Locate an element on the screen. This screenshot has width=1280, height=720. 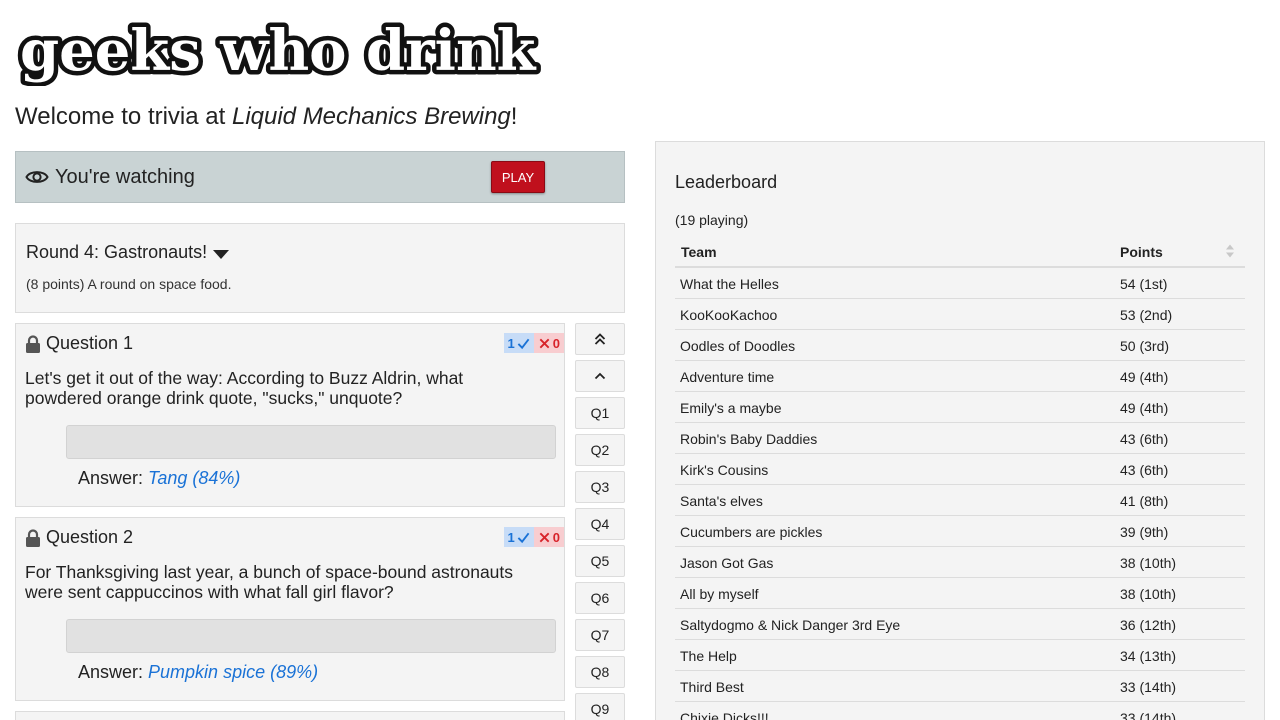
round-description: (8 points) A round on space food. is located at coordinates (129, 284).